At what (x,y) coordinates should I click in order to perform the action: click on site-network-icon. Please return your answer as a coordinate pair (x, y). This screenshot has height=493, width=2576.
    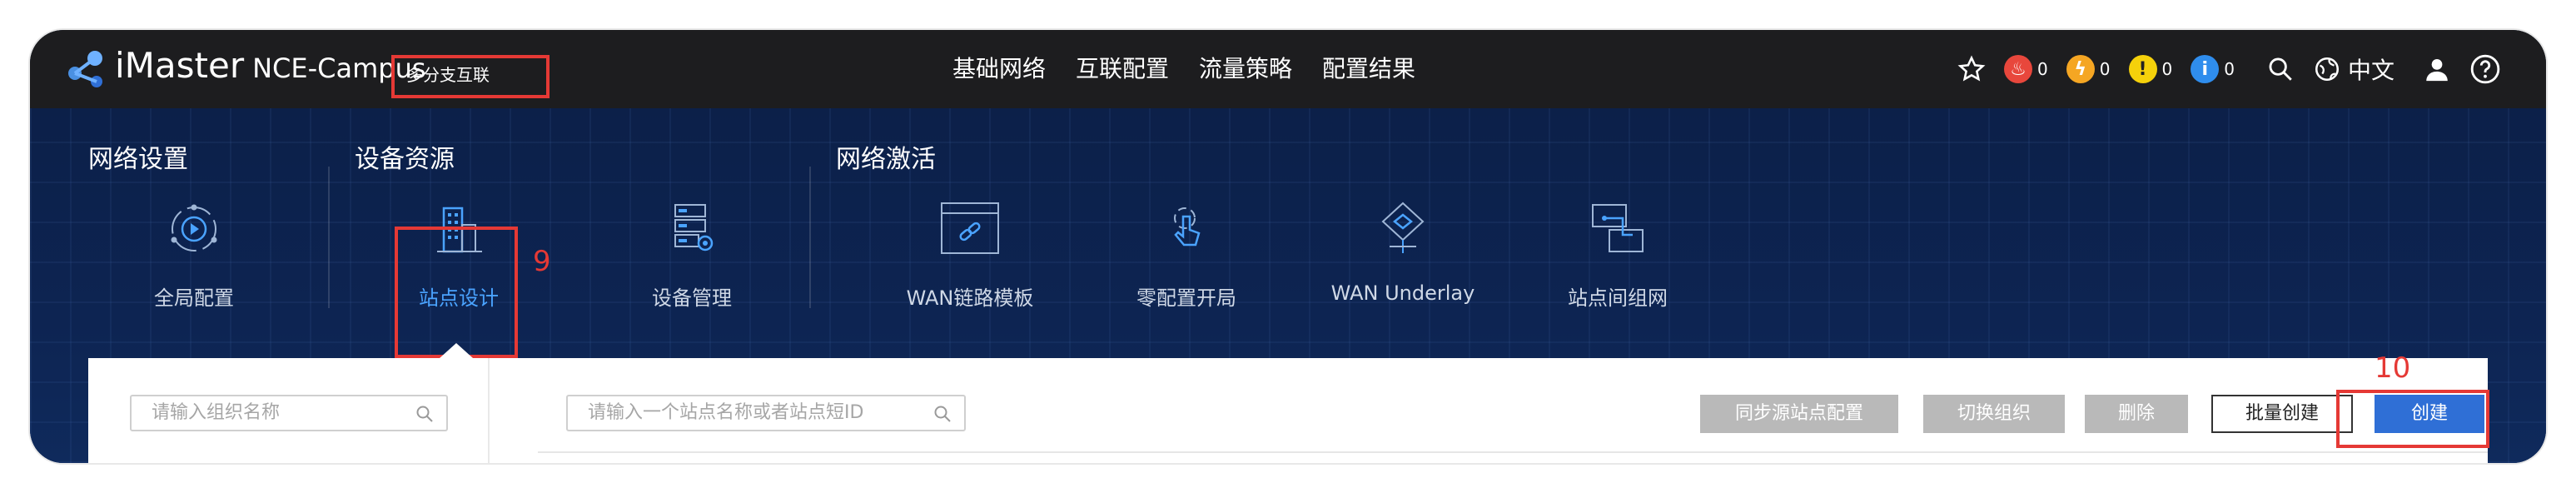
    Looking at the image, I should click on (1618, 228).